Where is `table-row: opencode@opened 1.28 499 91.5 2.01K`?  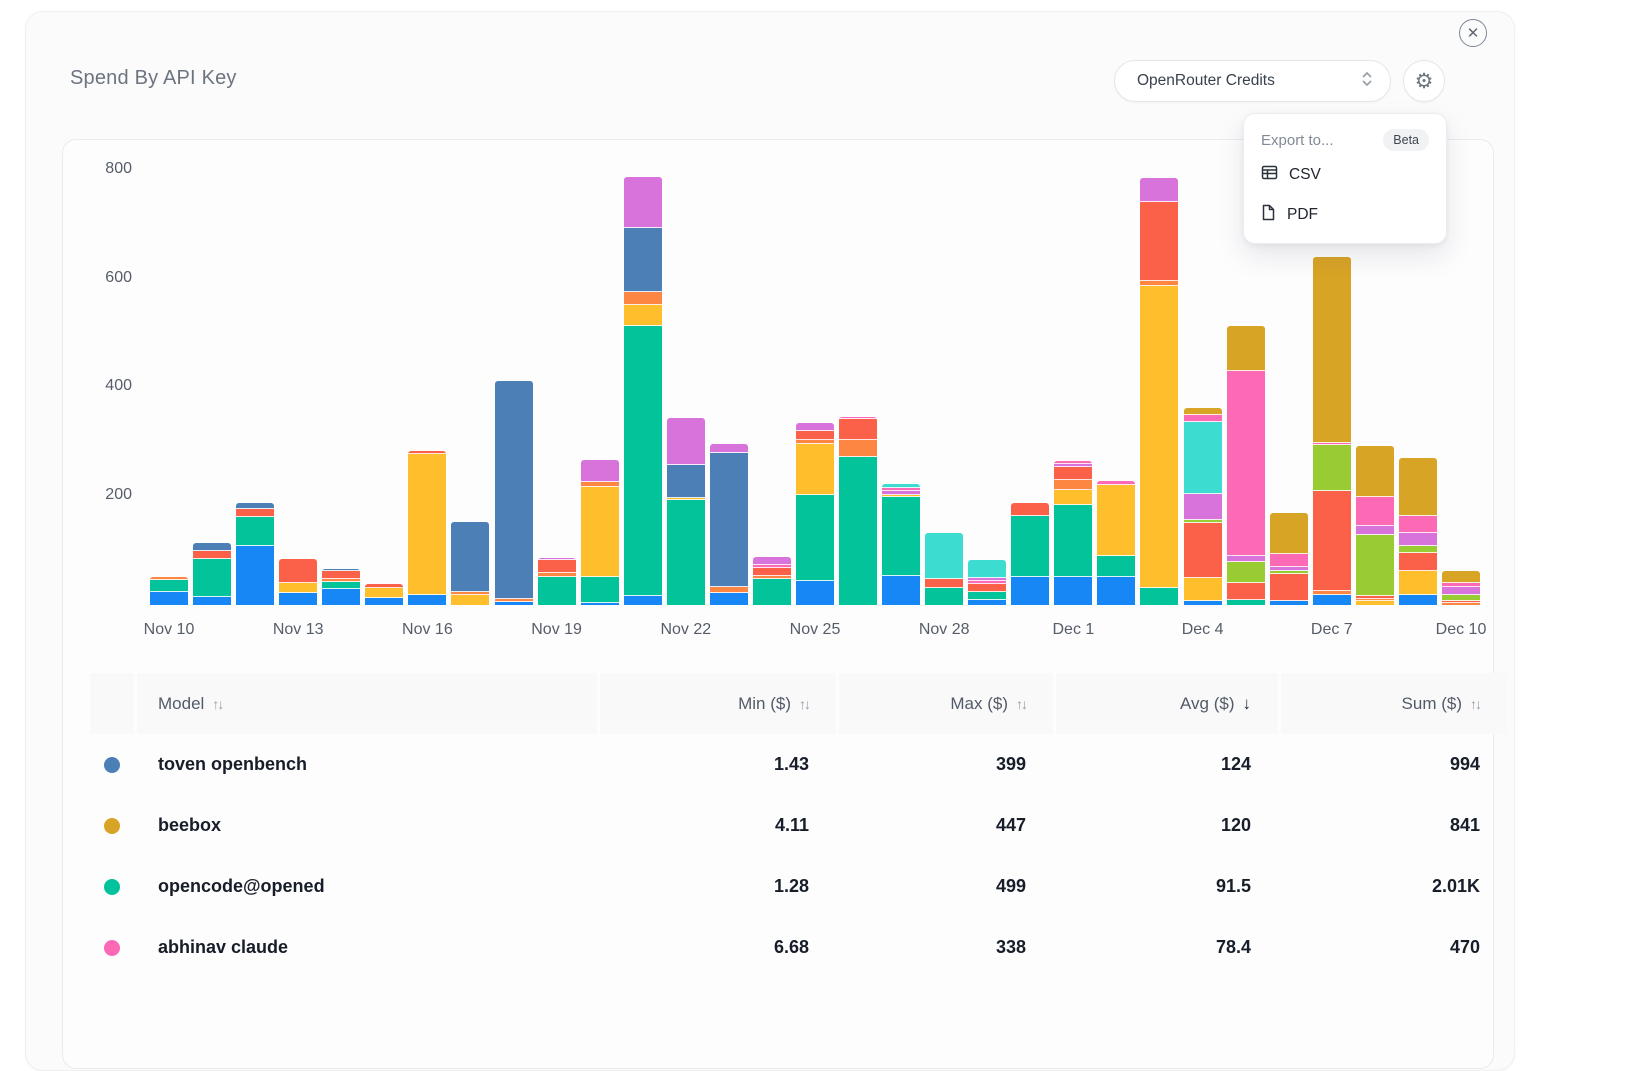 table-row: opencode@opened 1.28 499 91.5 2.01K is located at coordinates (792, 886).